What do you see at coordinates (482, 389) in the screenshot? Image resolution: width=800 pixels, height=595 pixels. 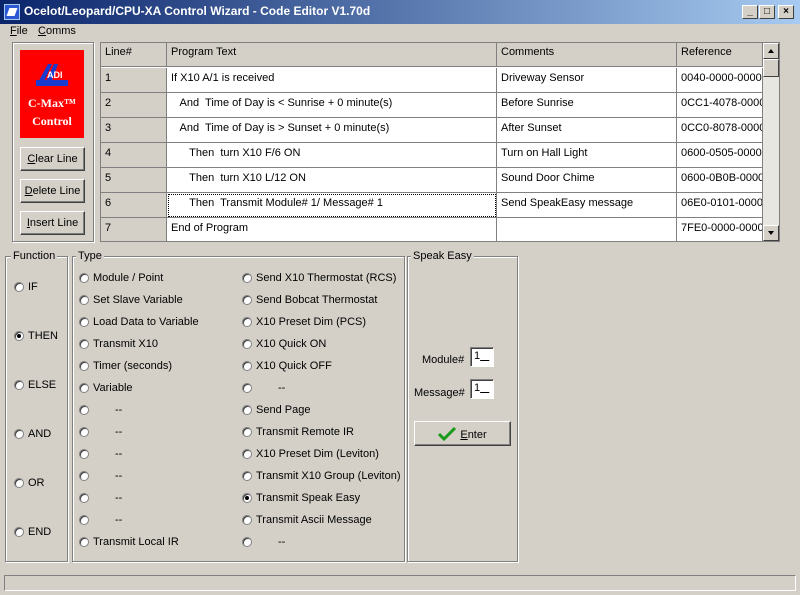 I see `message-input: 1` at bounding box center [482, 389].